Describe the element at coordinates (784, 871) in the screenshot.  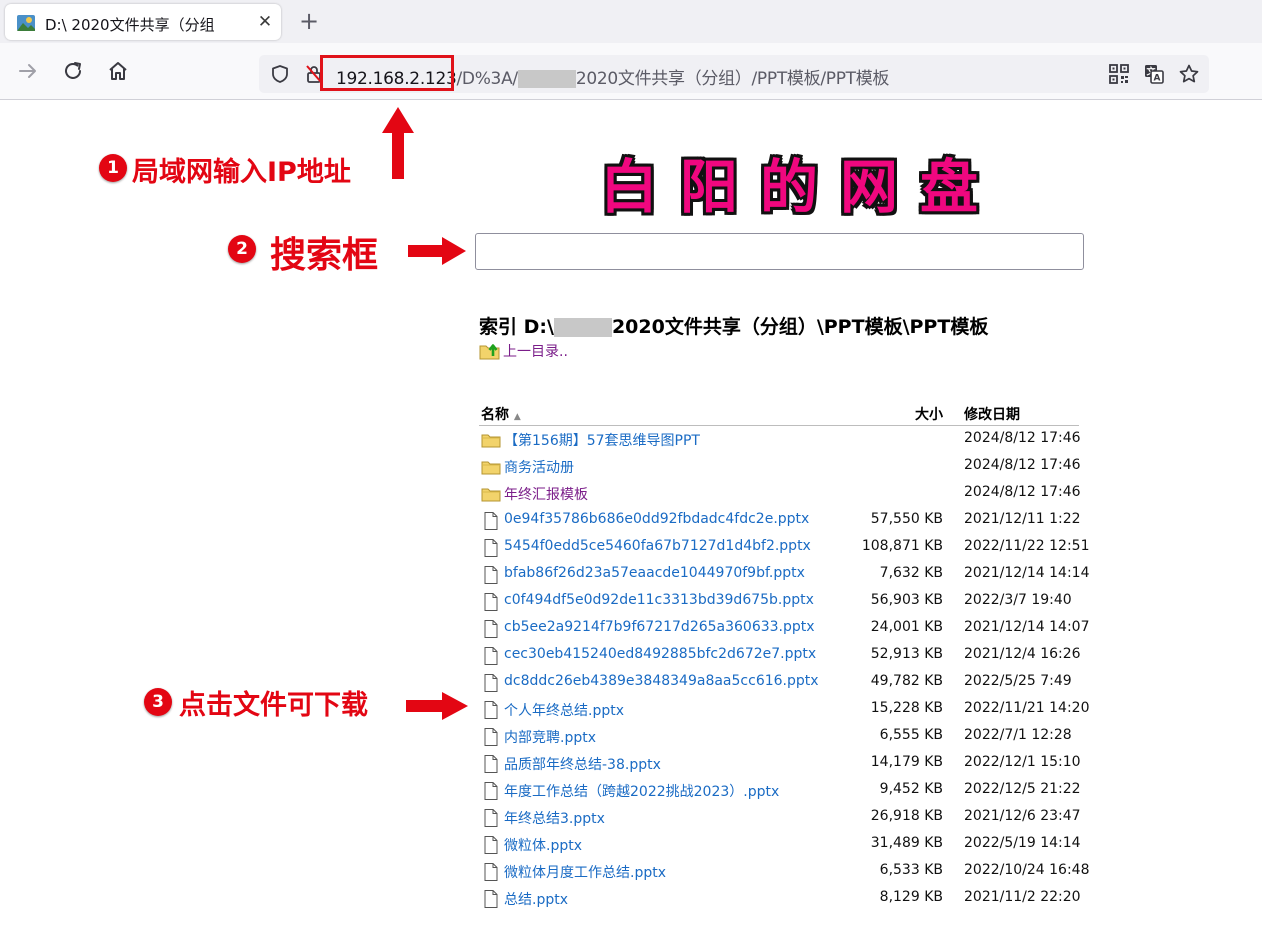
I see `file-row: 微粒体月度工作总结.pptx 6,533 KB 2022/10/24 16:48` at that location.